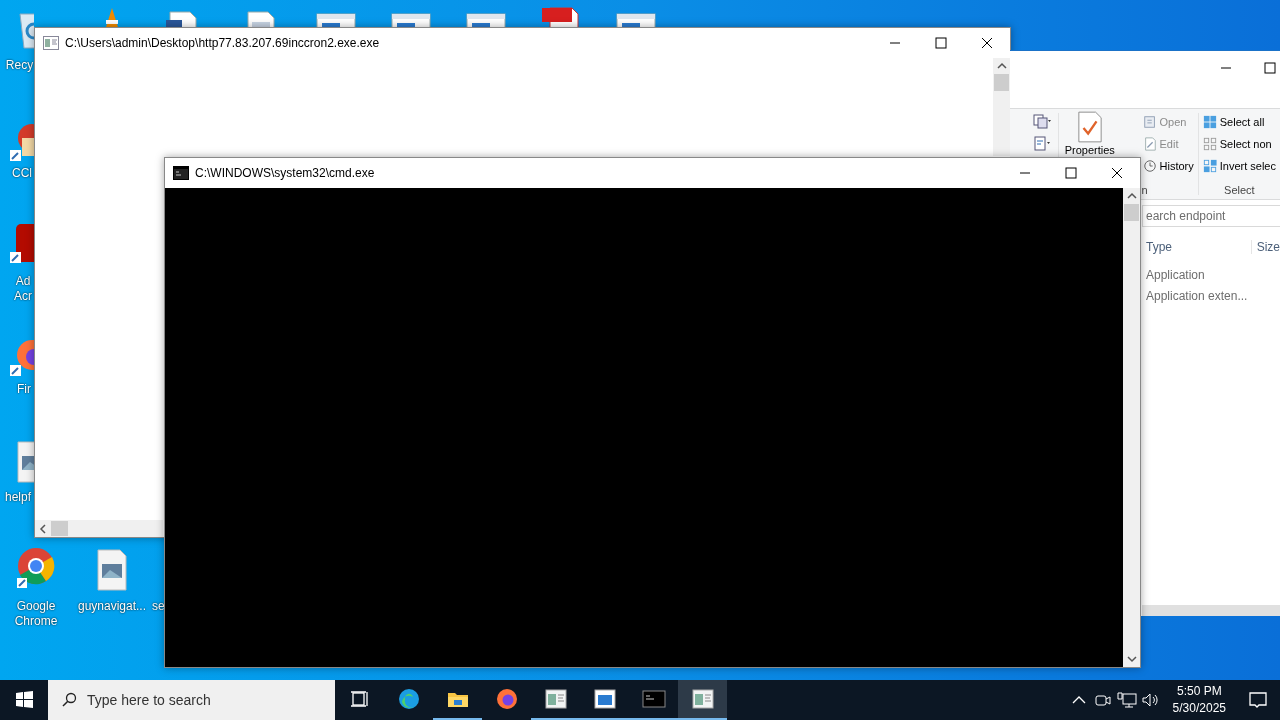 The width and height of the screenshot is (1280, 720). I want to click on ribbon-item: History, so click(1168, 166).